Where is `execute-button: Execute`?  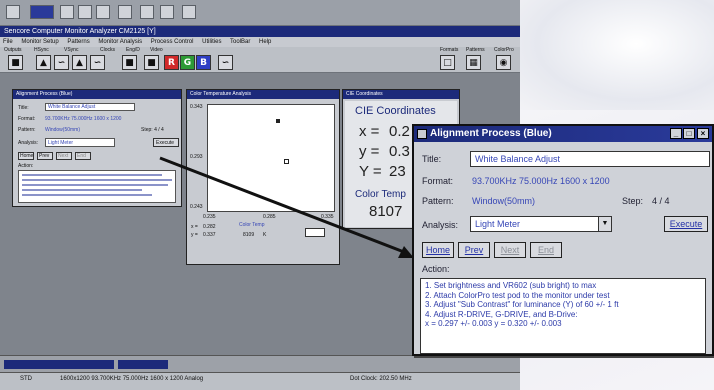
execute-button: Execute is located at coordinates (686, 224).